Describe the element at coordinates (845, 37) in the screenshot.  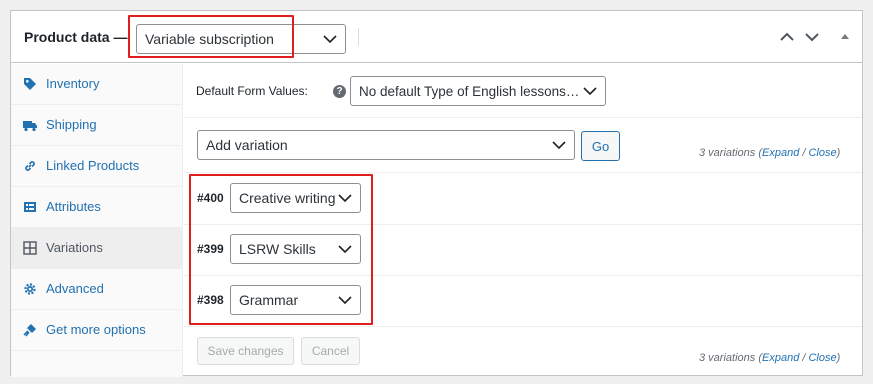
I see `collapse-toggle-icon` at that location.